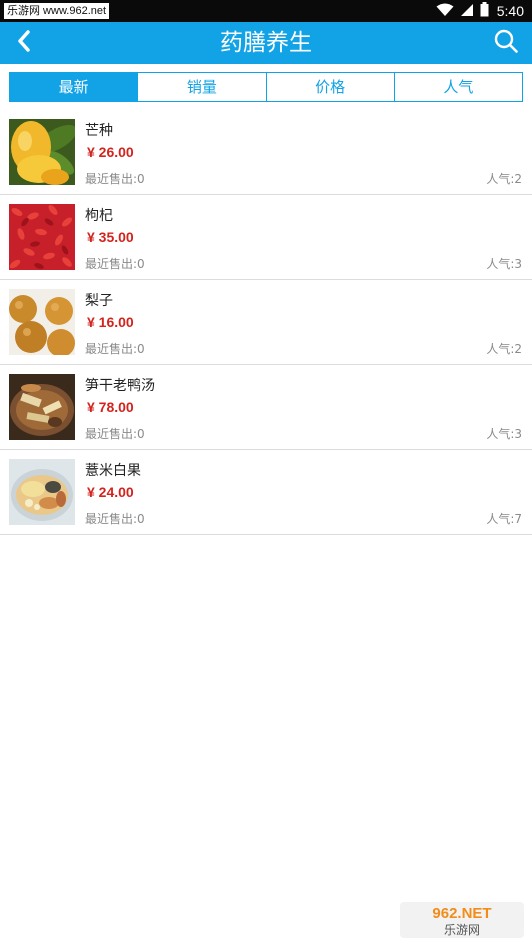  Describe the element at coordinates (42, 322) in the screenshot. I see `product-image-pear` at that location.